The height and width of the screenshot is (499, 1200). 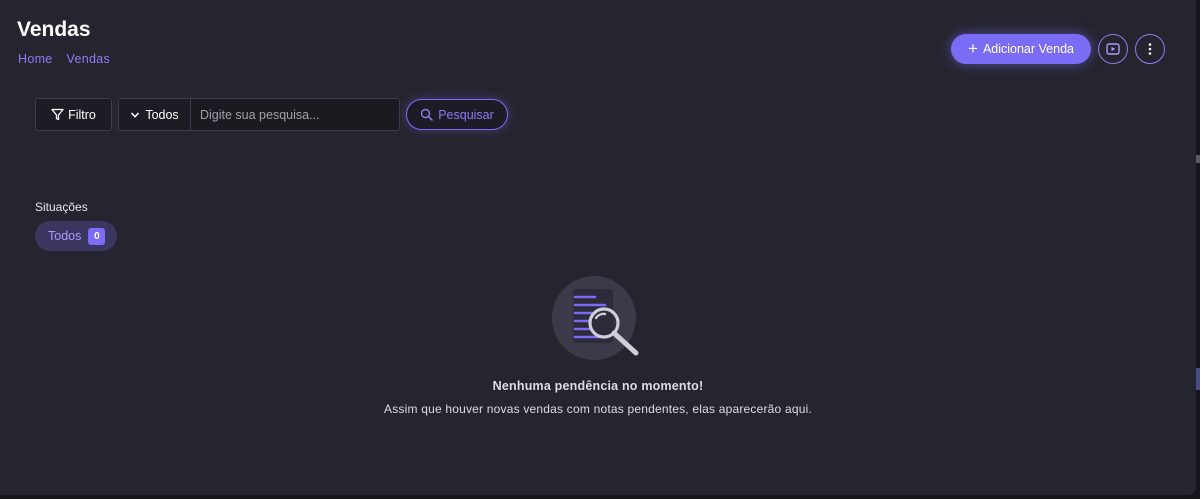 I want to click on video-button, so click(x=1113, y=49).